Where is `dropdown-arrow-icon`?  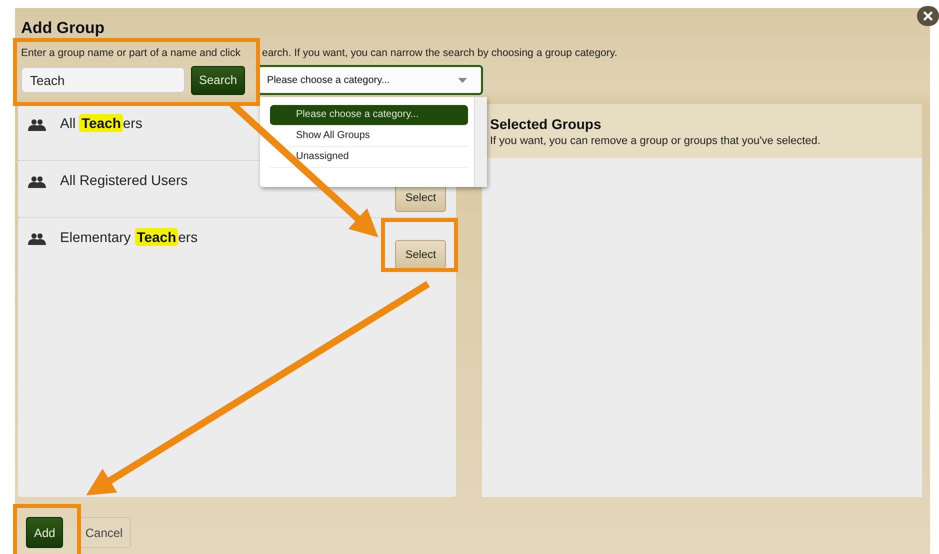
dropdown-arrow-icon is located at coordinates (463, 80).